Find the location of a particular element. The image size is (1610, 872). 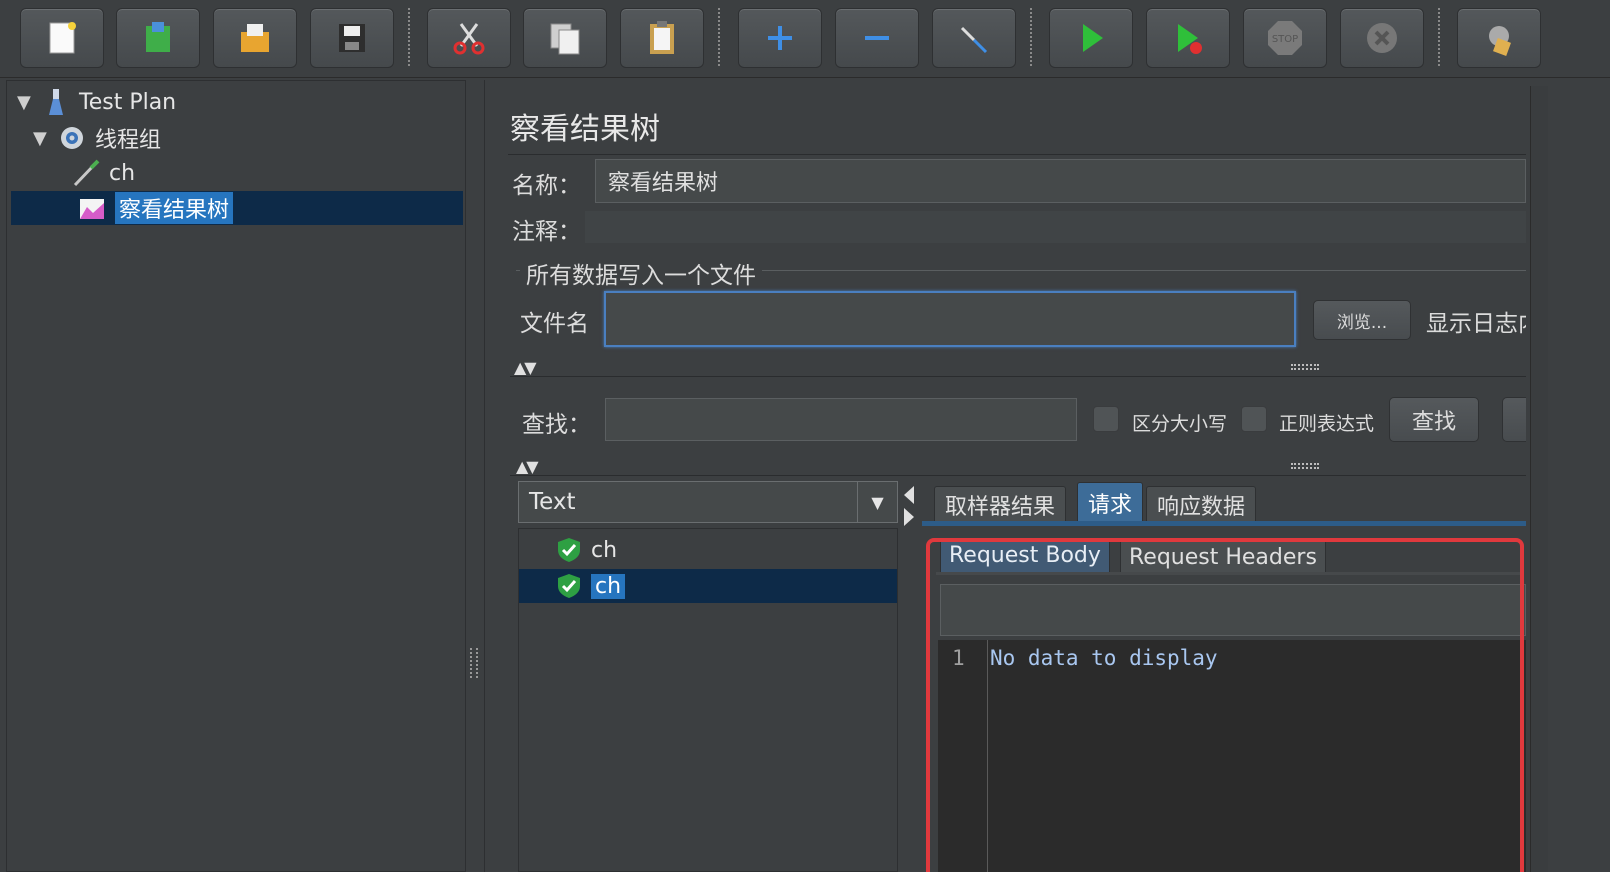

search-field is located at coordinates (841, 419).